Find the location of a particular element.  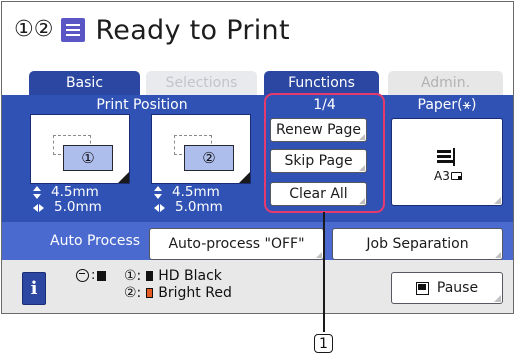

master-colon: : is located at coordinates (93, 275).